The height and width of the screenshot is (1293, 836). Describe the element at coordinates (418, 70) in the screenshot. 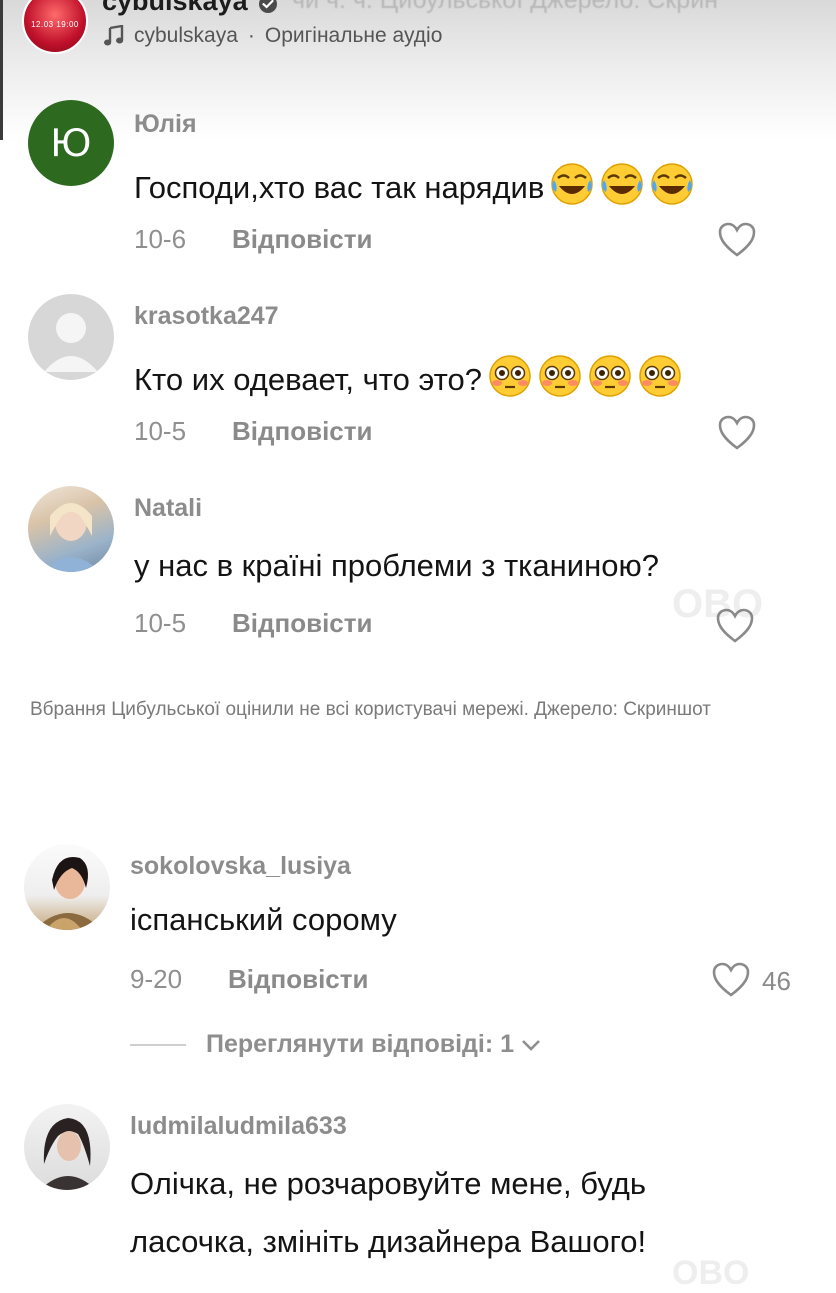

I see `header-background` at that location.